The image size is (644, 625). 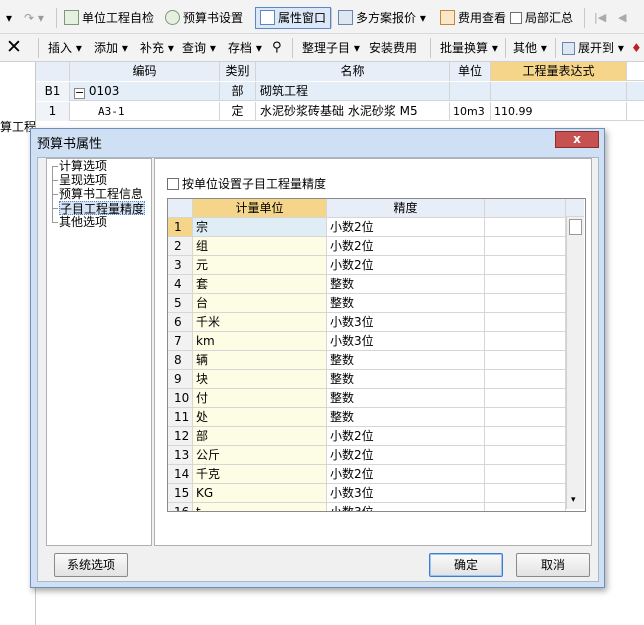 What do you see at coordinates (157, 48) in the screenshot?
I see `supplement-menu: 补充 ▾` at bounding box center [157, 48].